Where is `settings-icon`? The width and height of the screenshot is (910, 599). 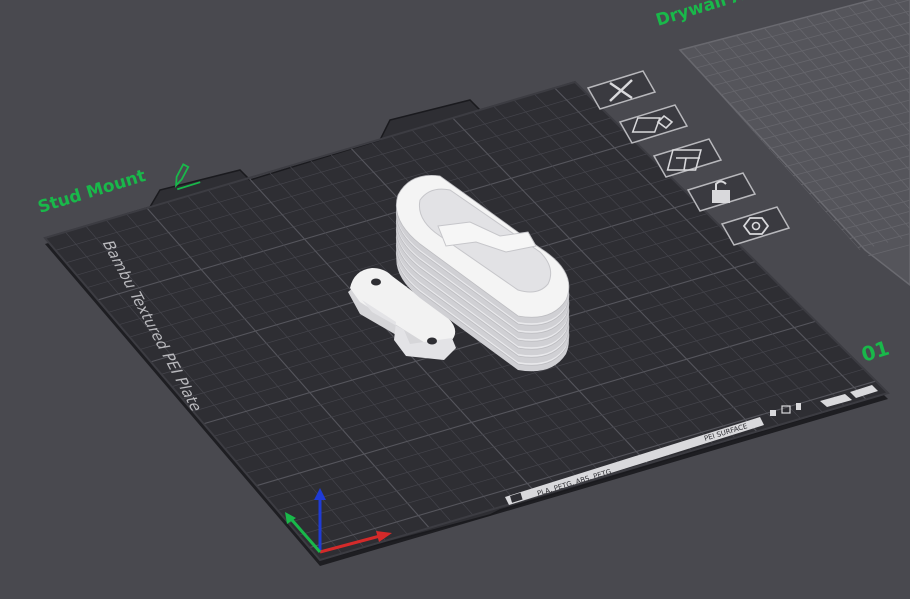 settings-icon is located at coordinates (755, 226).